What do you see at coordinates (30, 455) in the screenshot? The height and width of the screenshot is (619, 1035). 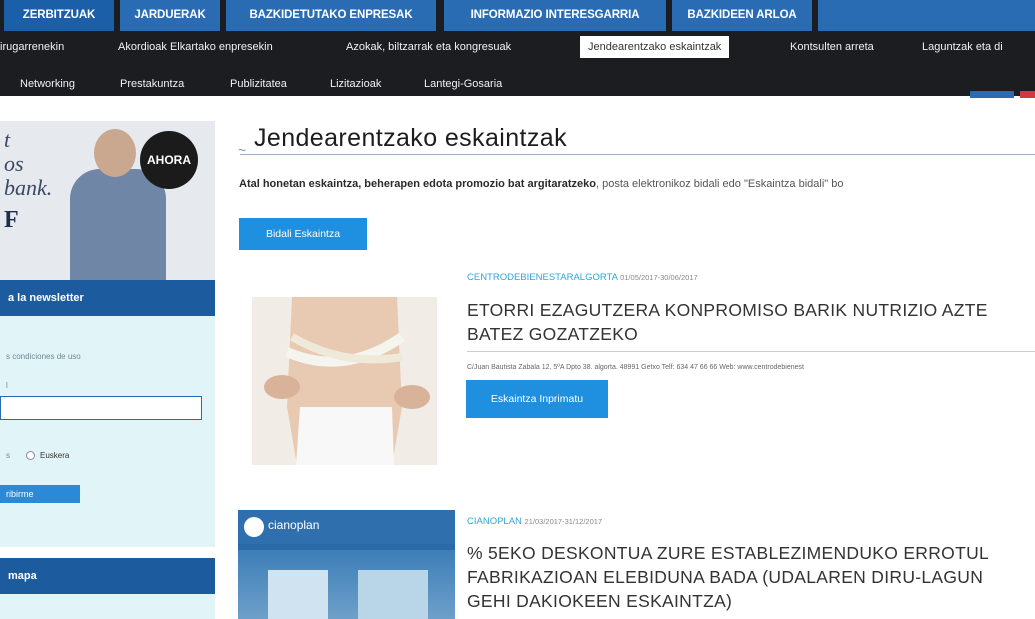 I see `language-radio-icon` at bounding box center [30, 455].